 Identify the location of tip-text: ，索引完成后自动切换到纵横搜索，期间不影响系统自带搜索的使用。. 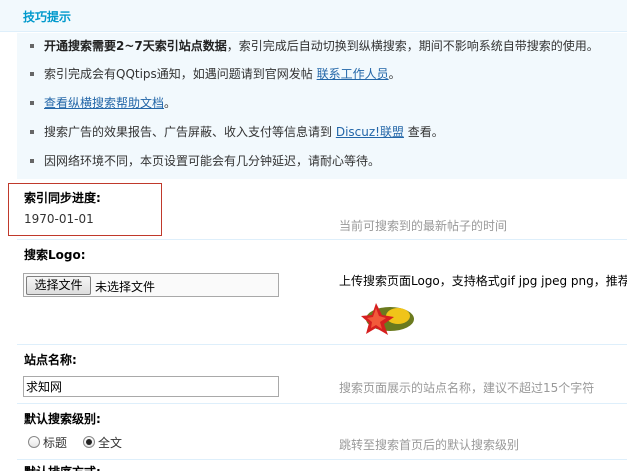
(412, 46).